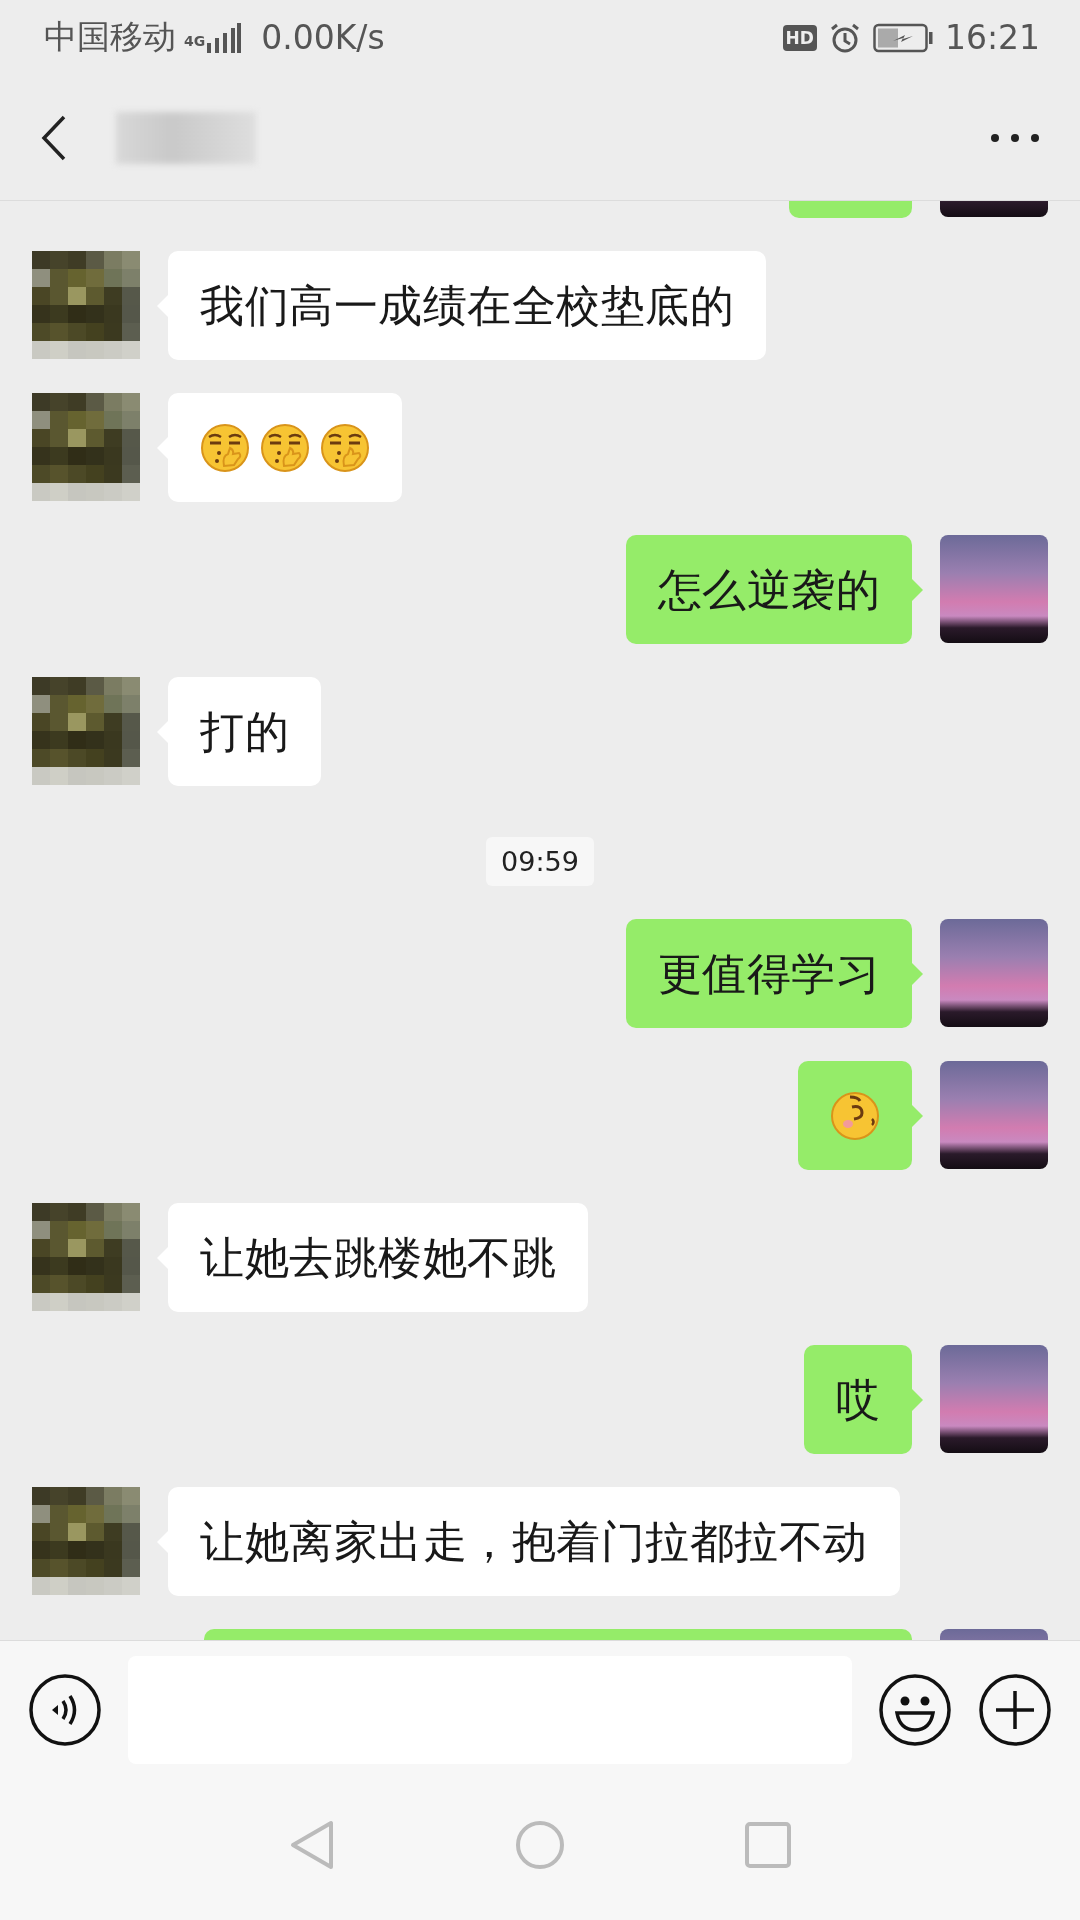 The height and width of the screenshot is (1920, 1080). What do you see at coordinates (857, 1399) in the screenshot?
I see `message-bubble: 哎` at bounding box center [857, 1399].